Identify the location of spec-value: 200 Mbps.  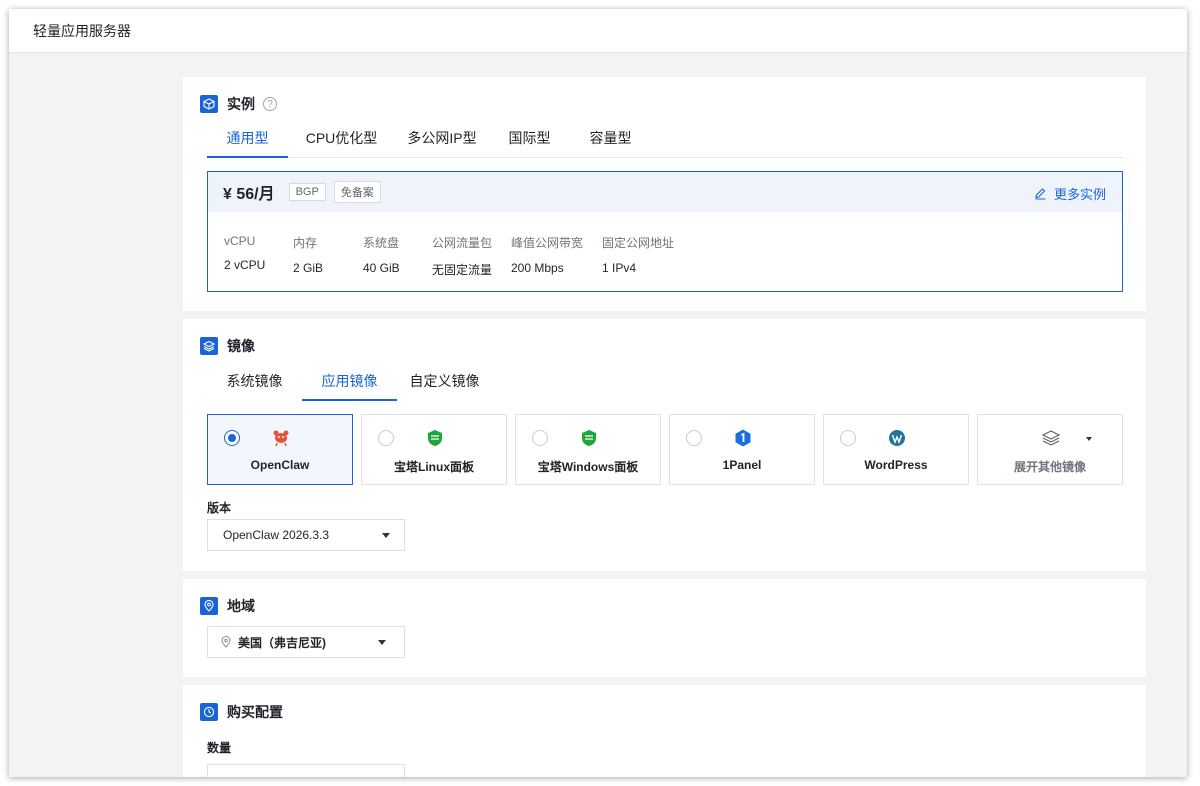
(537, 268).